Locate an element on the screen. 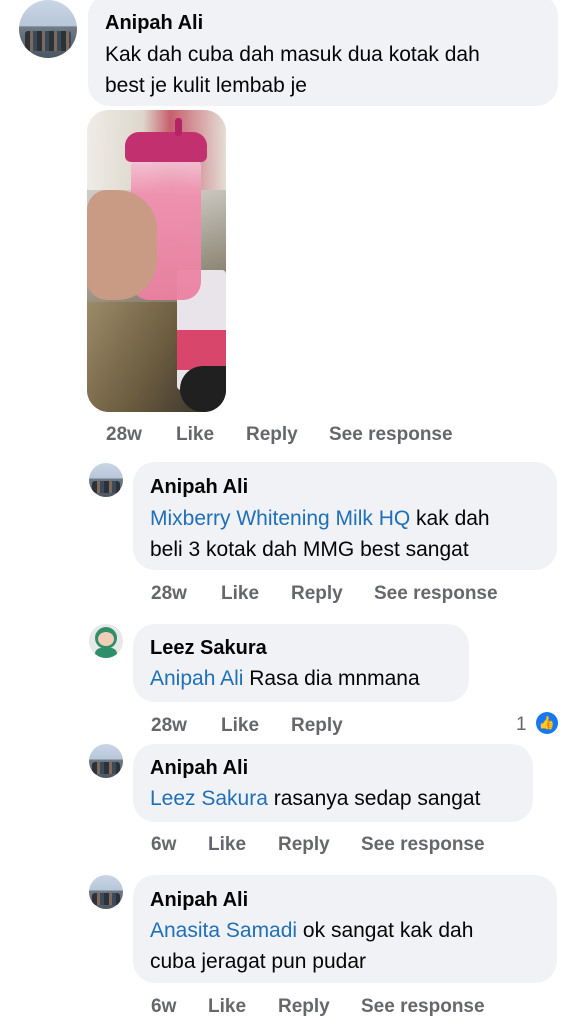  reaction-count: 1 is located at coordinates (521, 725).